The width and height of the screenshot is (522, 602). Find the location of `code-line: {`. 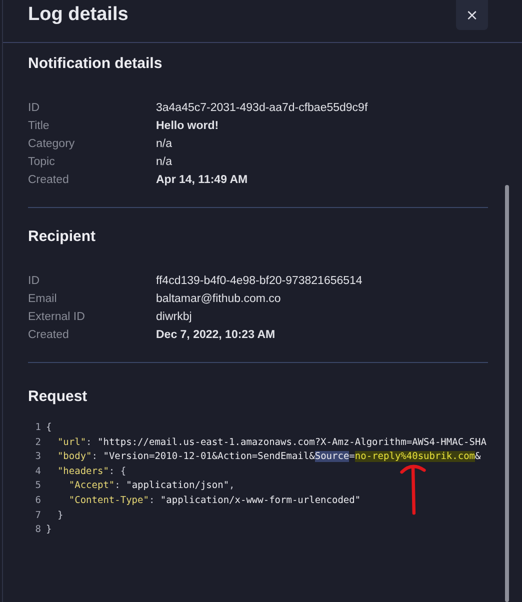

code-line: { is located at coordinates (49, 428).